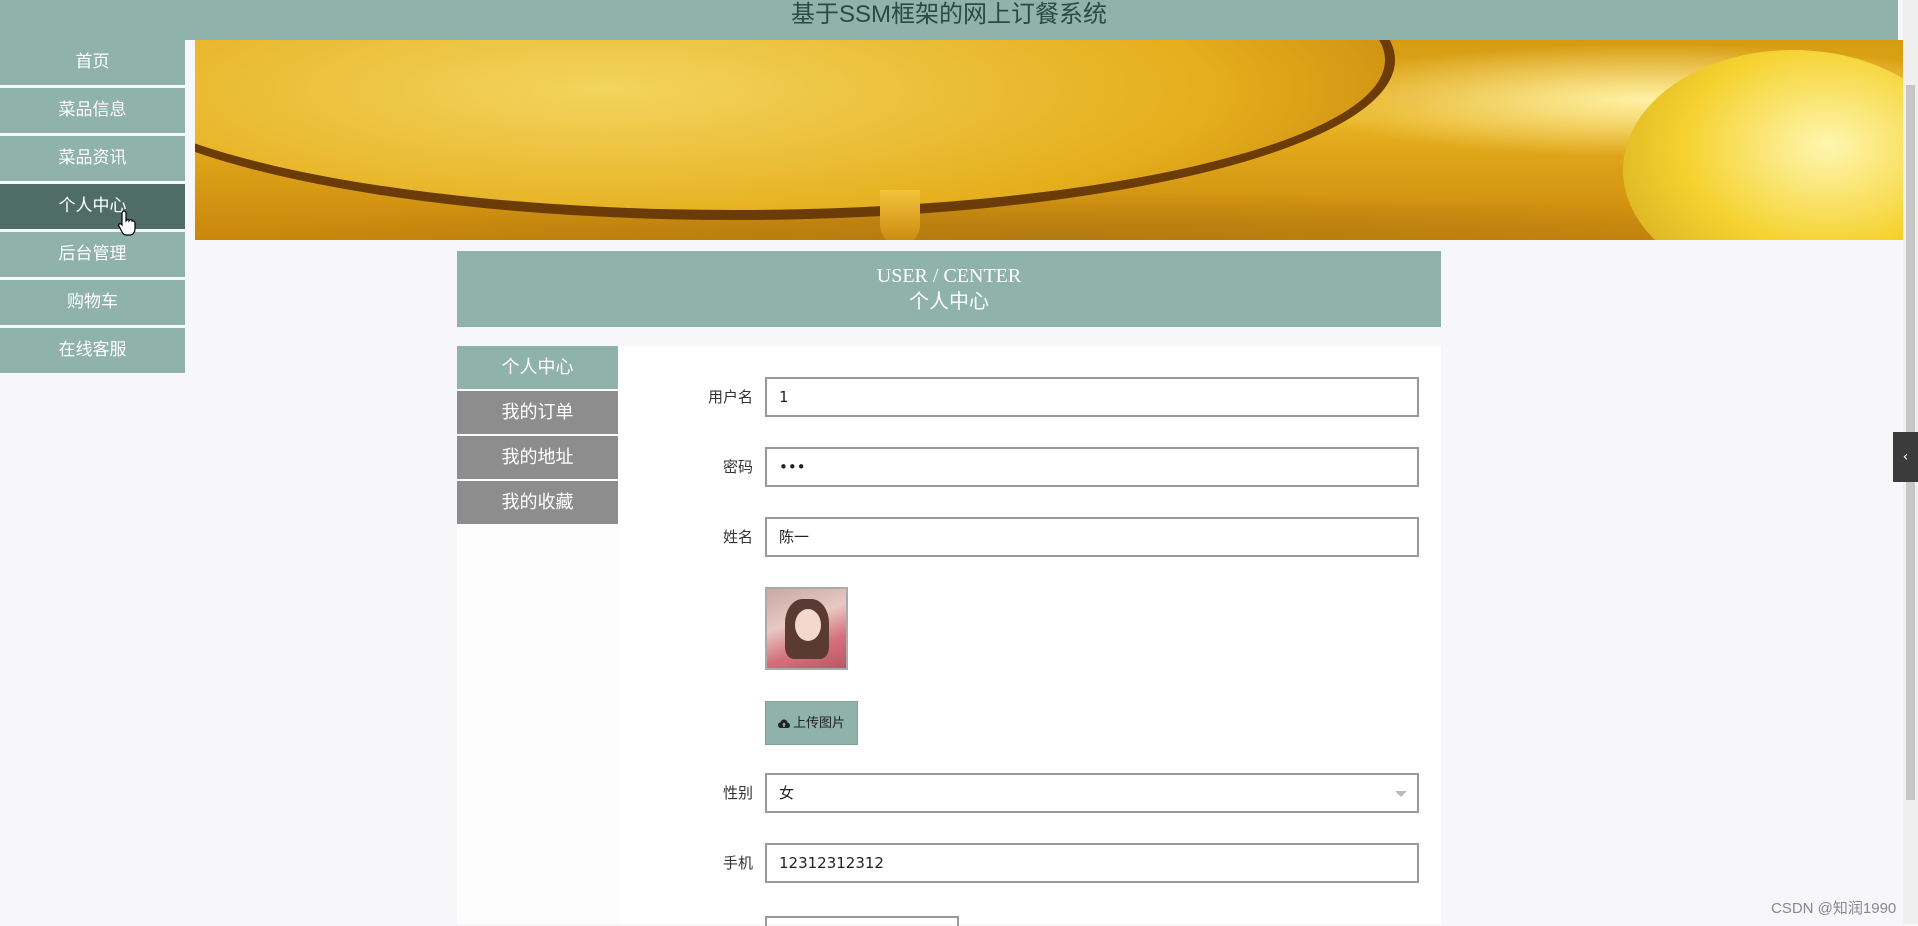  I want to click on chevron-down-icon, so click(1401, 794).